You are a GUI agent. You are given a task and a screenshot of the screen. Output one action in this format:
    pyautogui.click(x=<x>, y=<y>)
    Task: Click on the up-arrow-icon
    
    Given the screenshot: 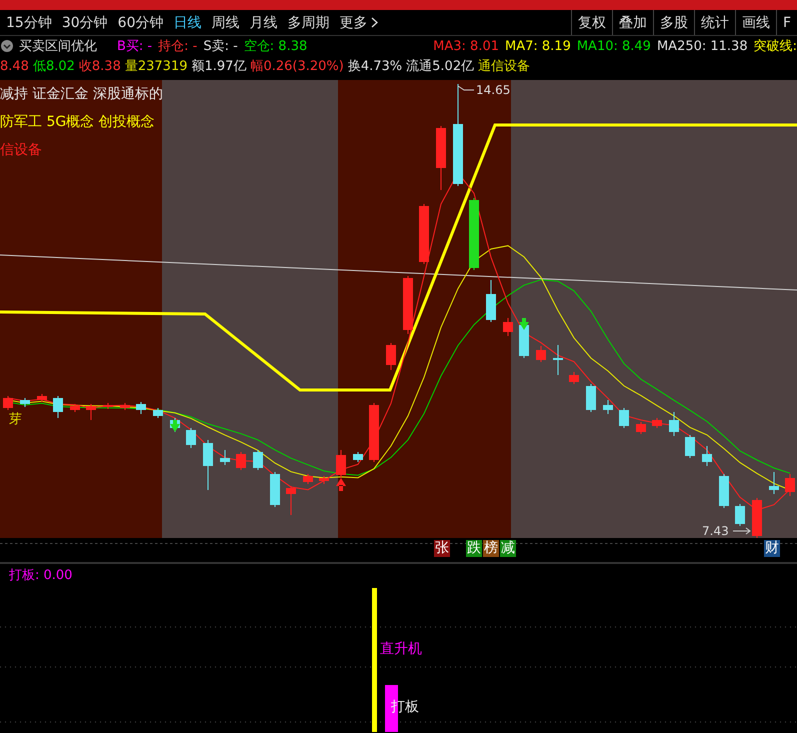 What is the action you would take?
    pyautogui.click(x=341, y=484)
    